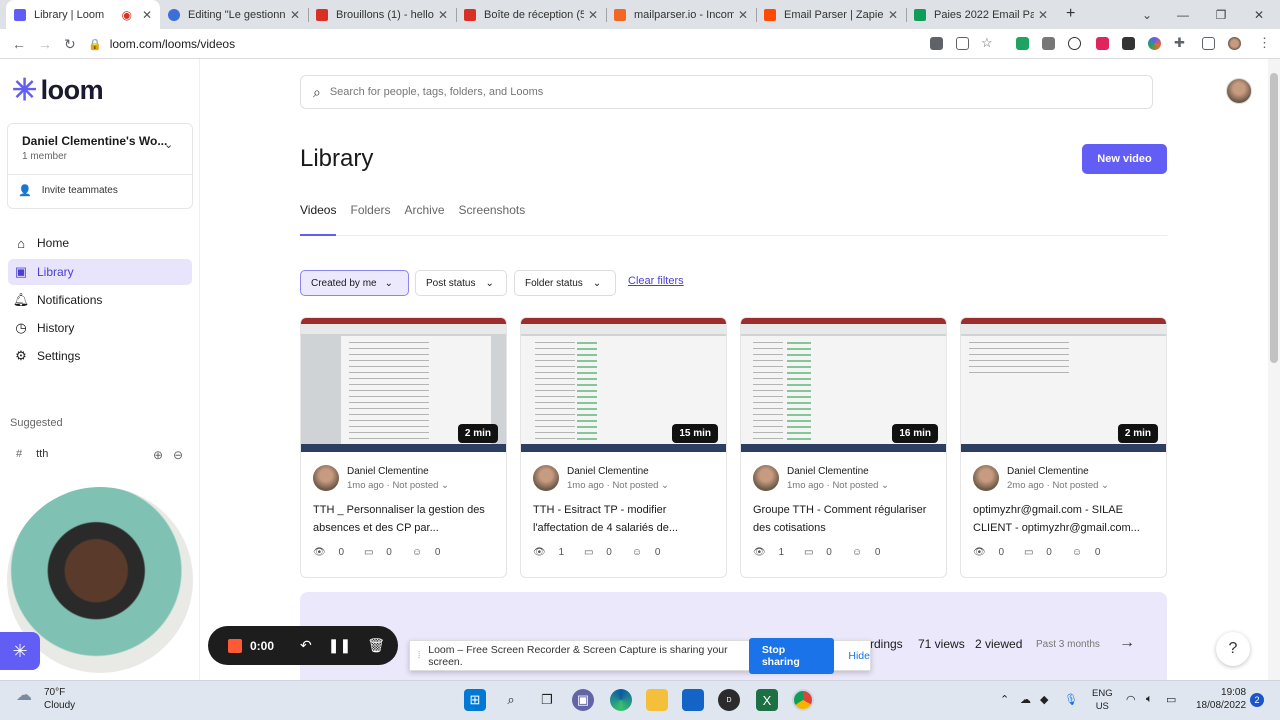  I want to click on arrow-right-icon: →, so click(1127, 643).